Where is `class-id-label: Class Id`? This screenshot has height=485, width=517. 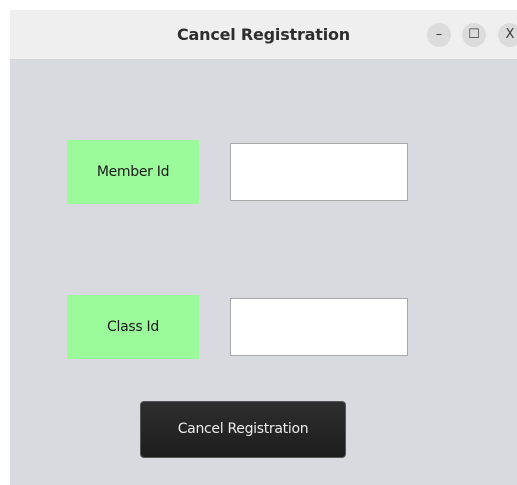
class-id-label: Class Id is located at coordinates (133, 327).